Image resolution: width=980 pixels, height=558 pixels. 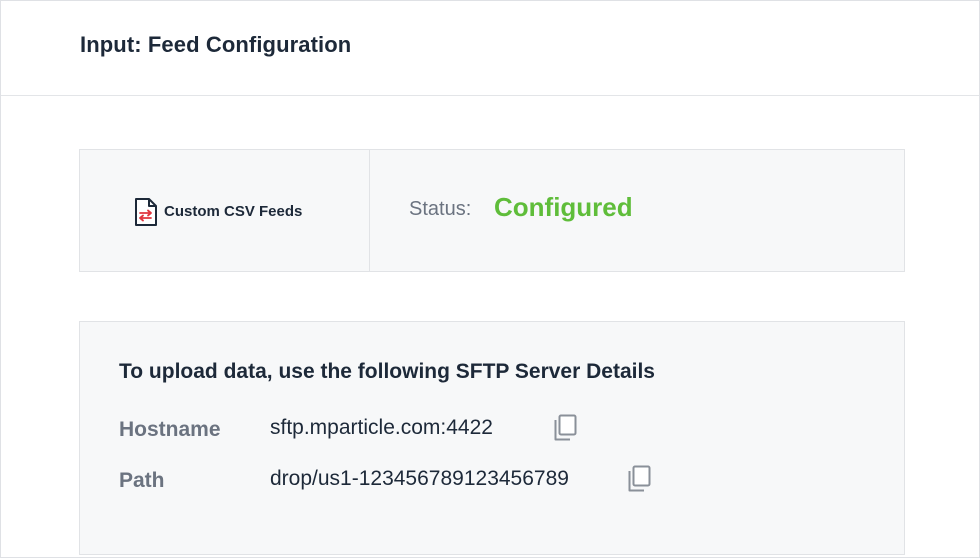 I want to click on status-label: Status:, so click(x=440, y=209).